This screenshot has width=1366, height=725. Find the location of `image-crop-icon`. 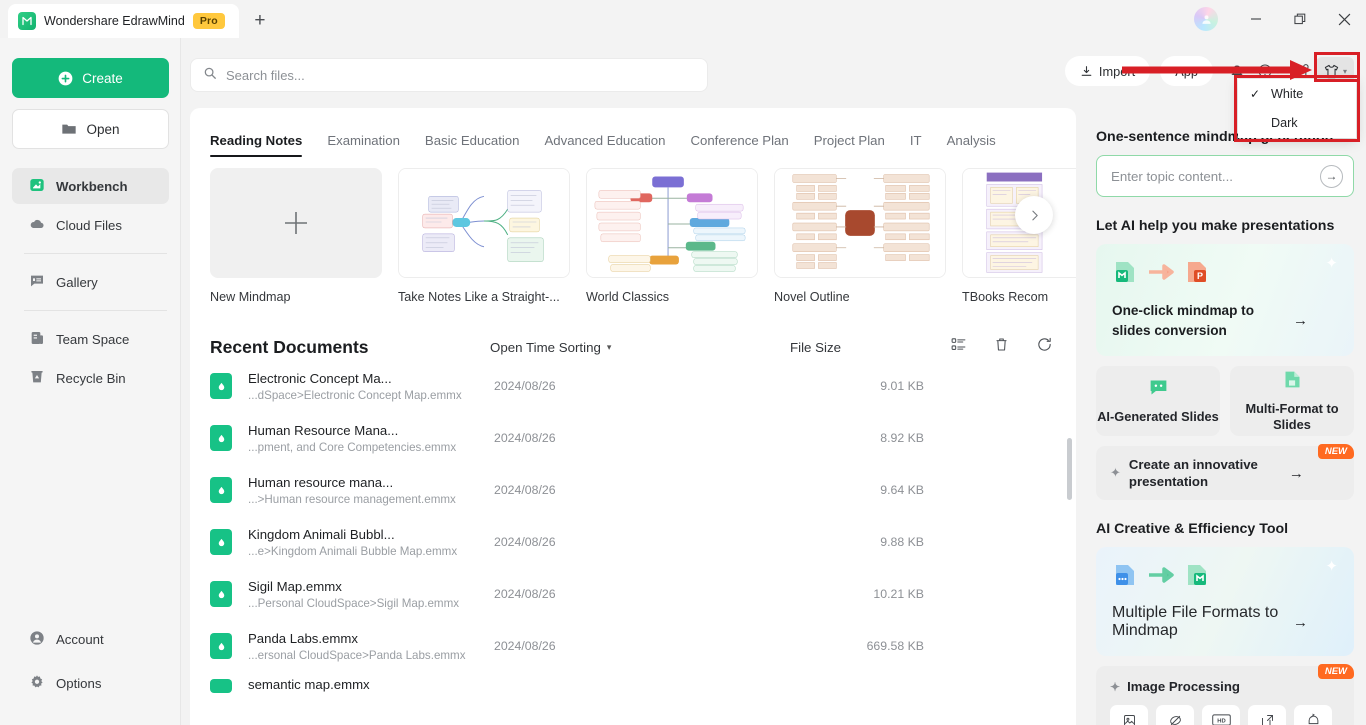

image-crop-icon is located at coordinates (1129, 715).